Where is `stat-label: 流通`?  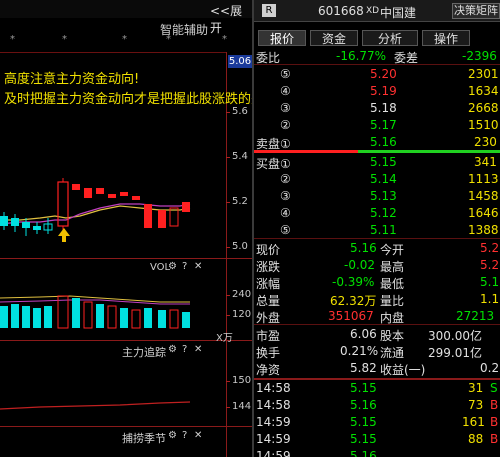 stat-label: 流通 is located at coordinates (392, 353).